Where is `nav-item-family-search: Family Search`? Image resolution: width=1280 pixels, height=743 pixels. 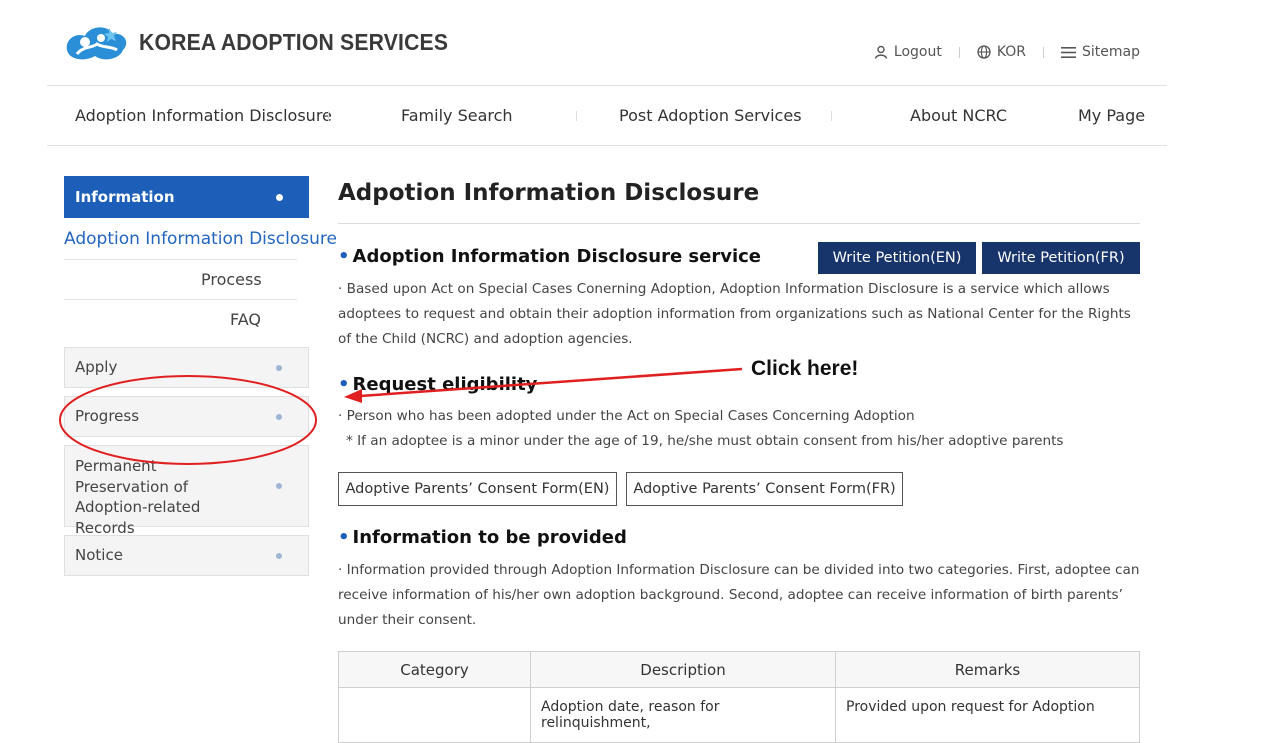 nav-item-family-search: Family Search is located at coordinates (457, 115).